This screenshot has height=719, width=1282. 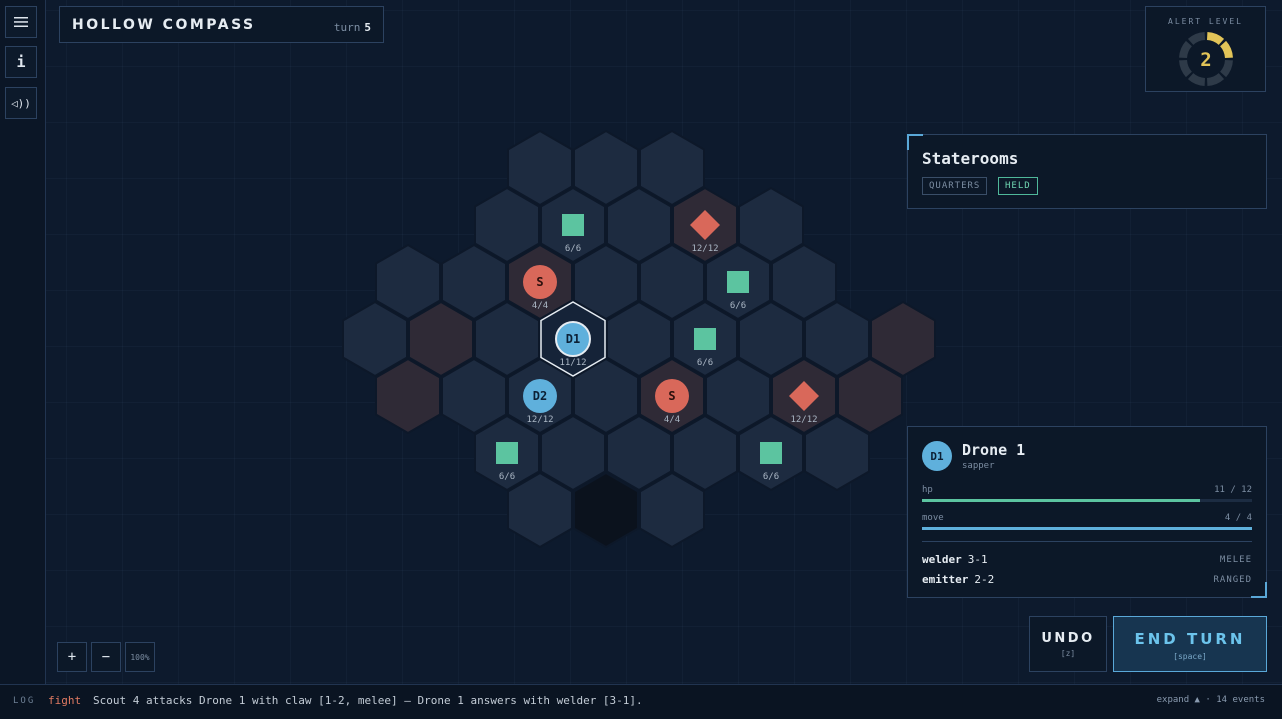 I want to click on zoom-level: 100%, so click(x=140, y=657).